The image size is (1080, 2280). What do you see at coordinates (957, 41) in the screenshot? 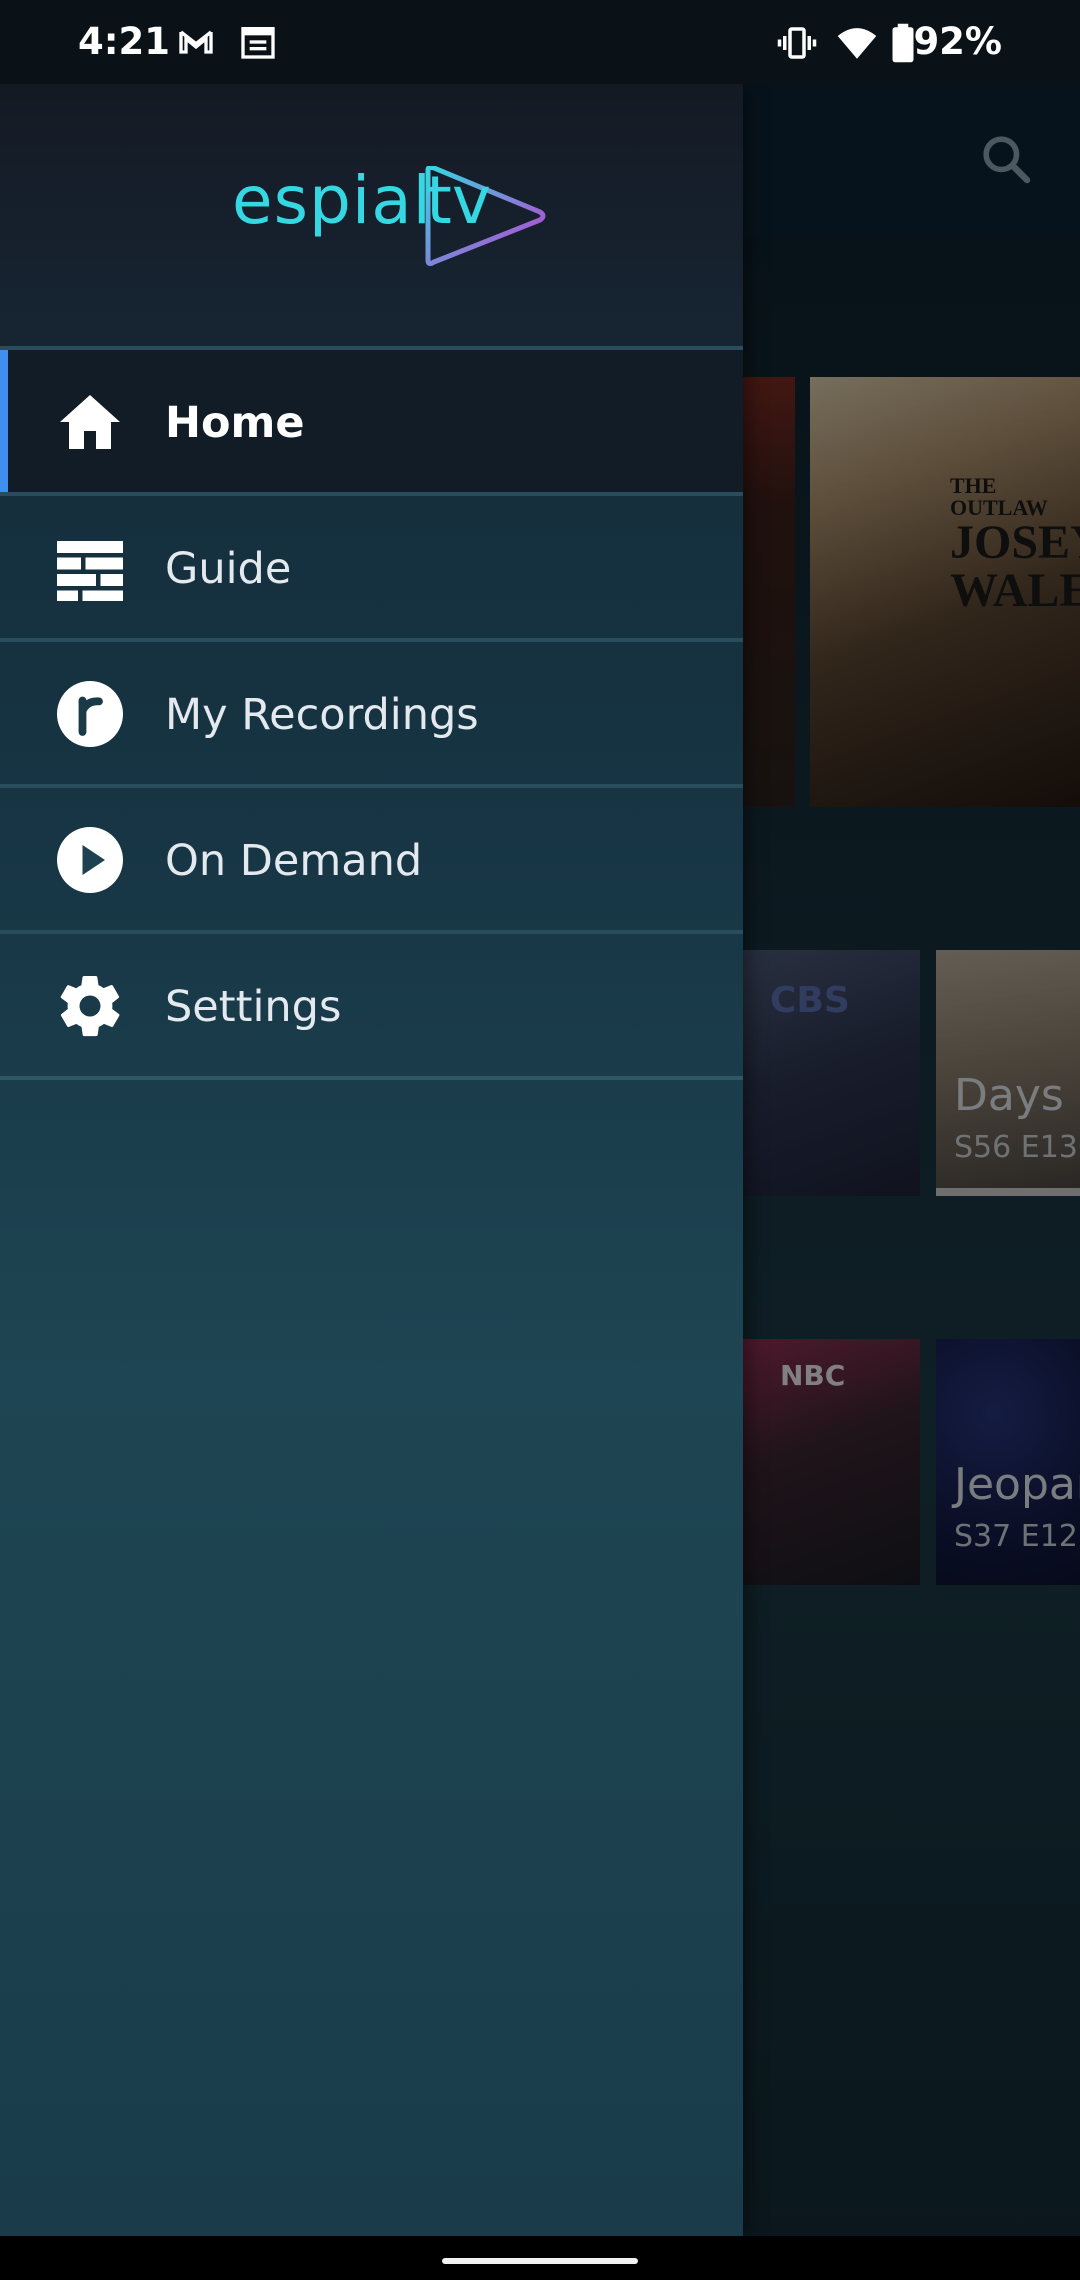
I see `battery-percent: 92%` at bounding box center [957, 41].